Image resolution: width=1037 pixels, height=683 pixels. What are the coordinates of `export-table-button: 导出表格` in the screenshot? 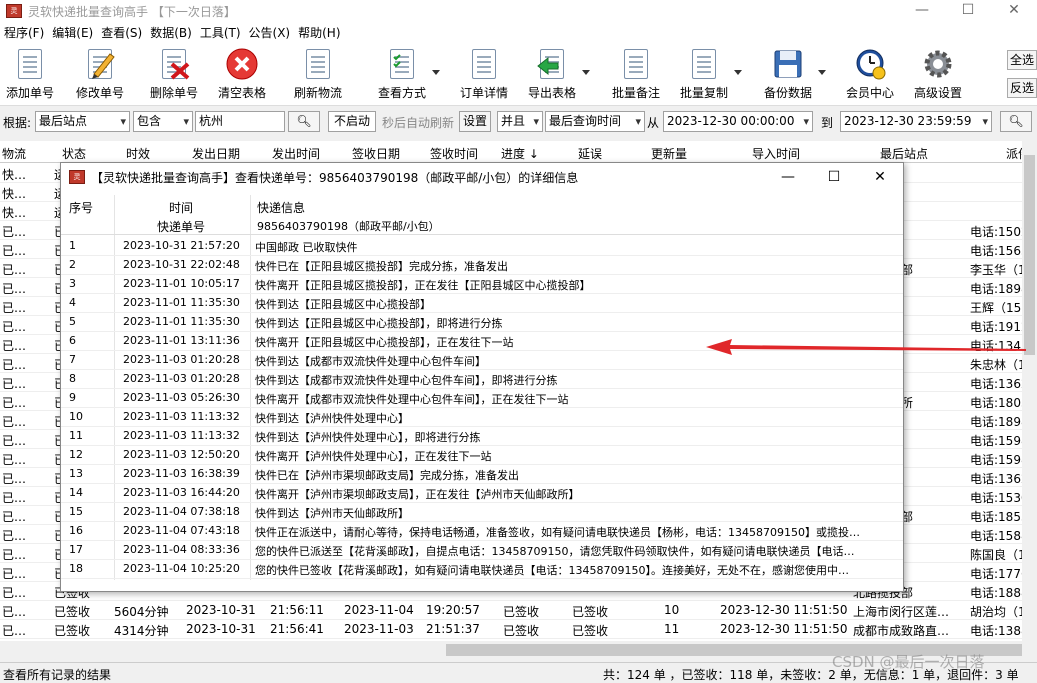 It's located at (558, 74).